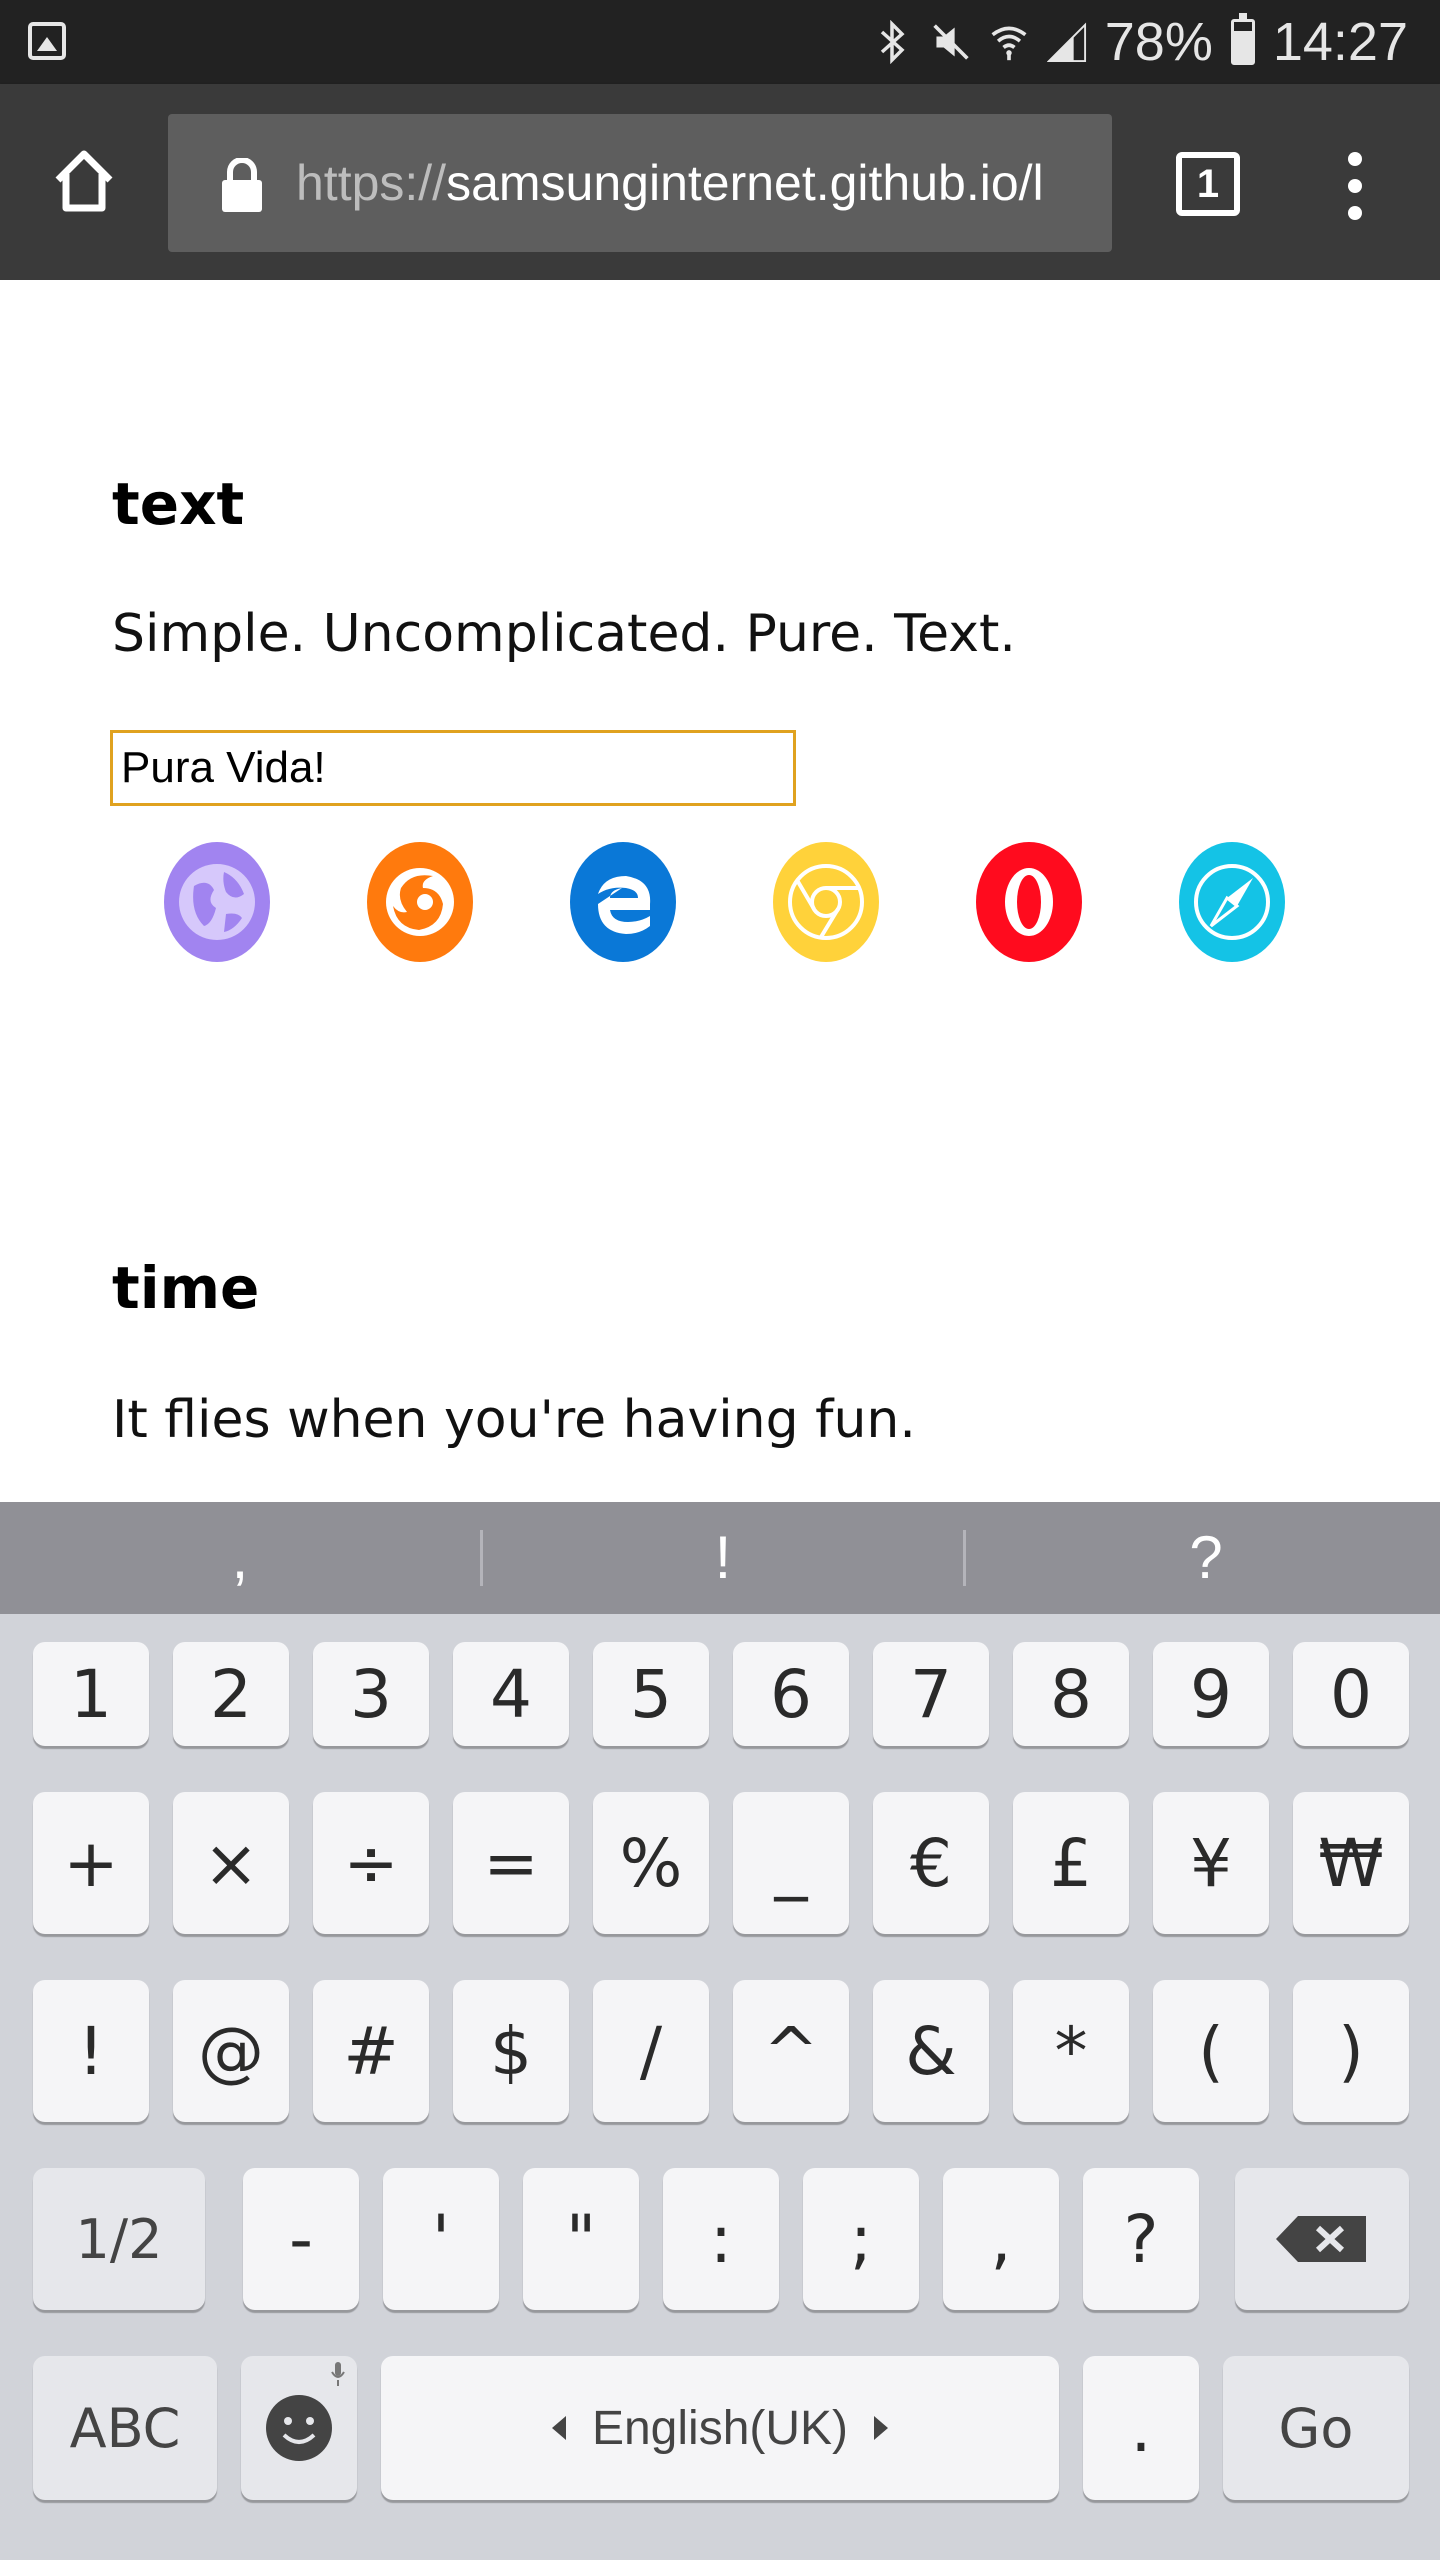  What do you see at coordinates (231, 1863) in the screenshot?
I see `key-multiply: ×` at bounding box center [231, 1863].